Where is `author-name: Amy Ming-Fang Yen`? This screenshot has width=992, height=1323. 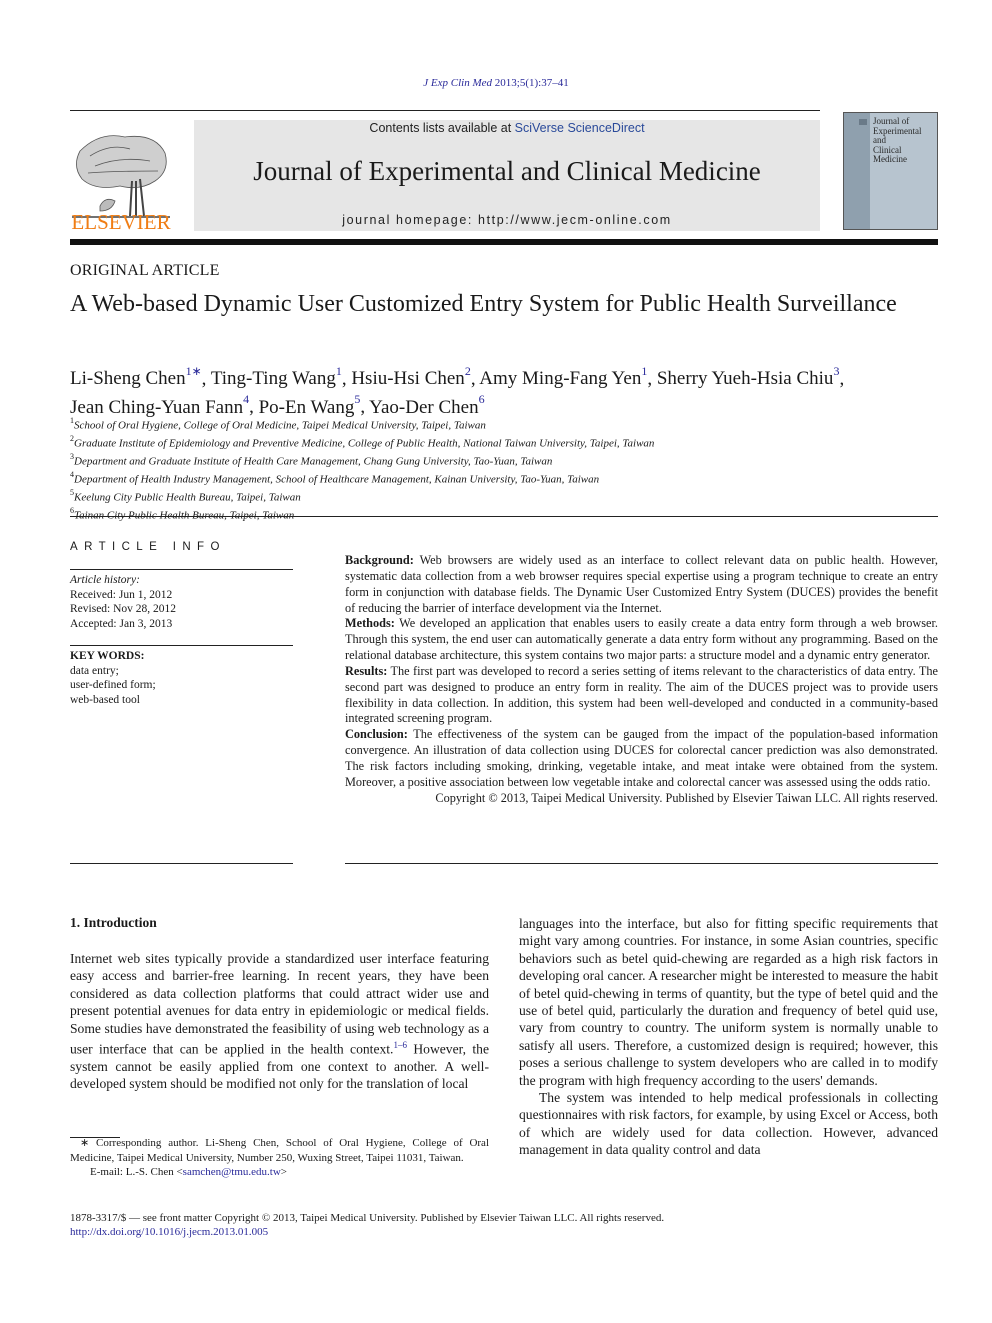
author-name: Amy Ming-Fang Yen is located at coordinates (560, 379).